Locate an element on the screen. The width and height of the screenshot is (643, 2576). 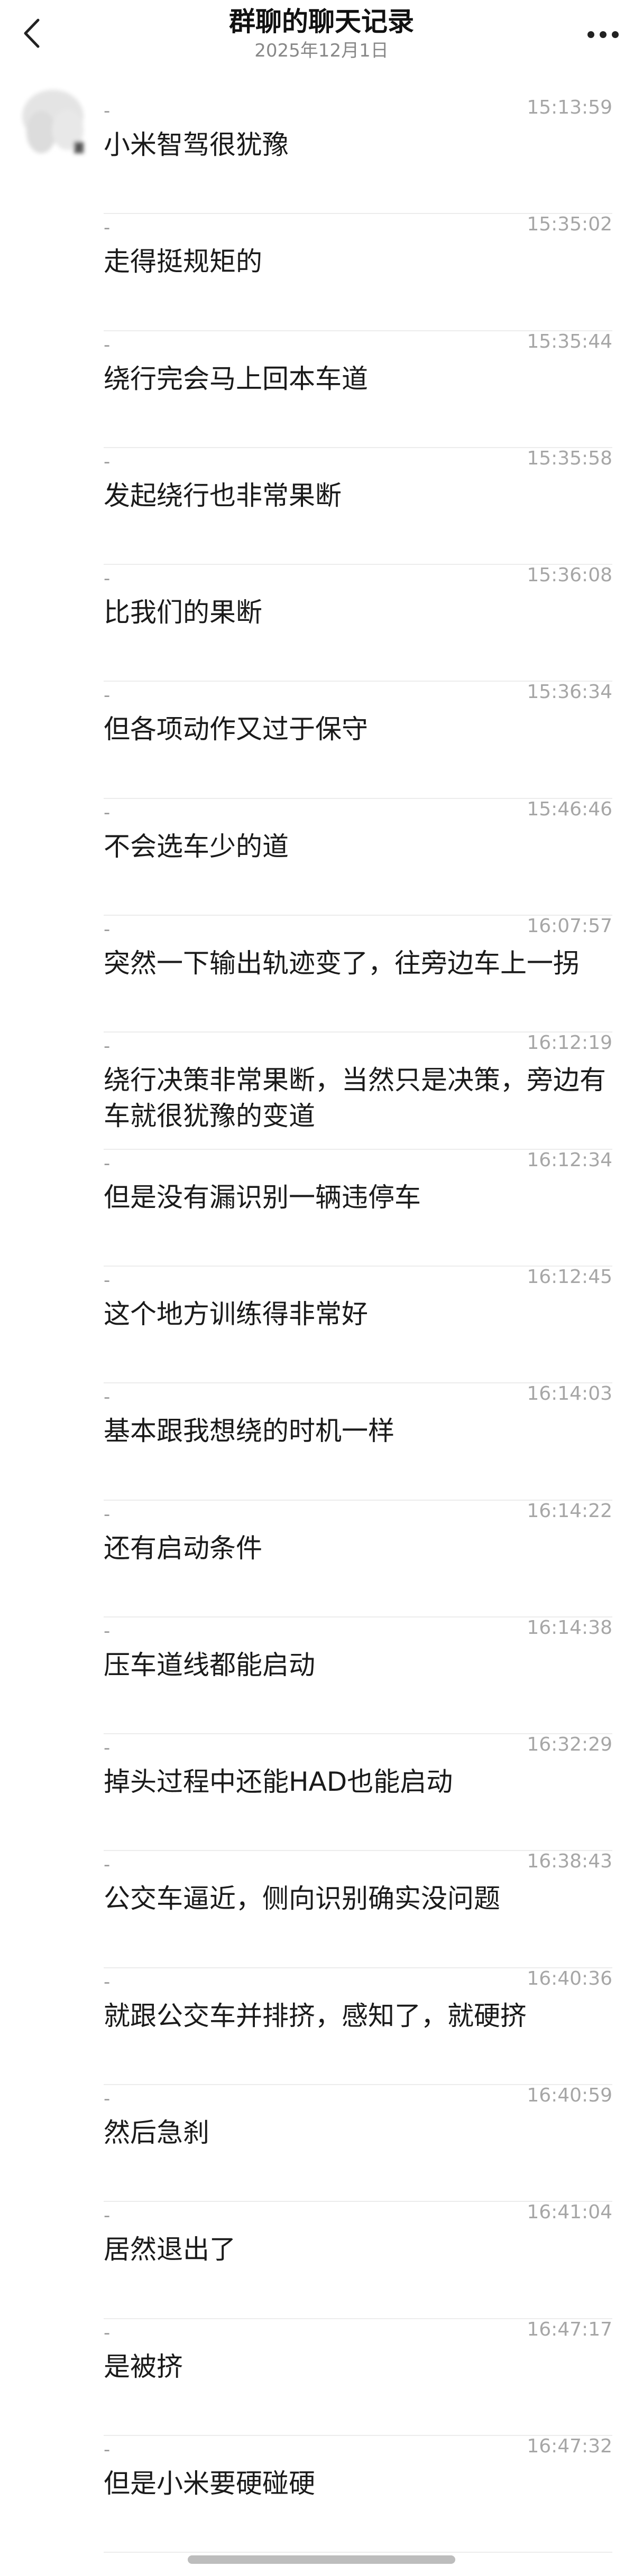
message-time: 15:35:02 is located at coordinates (569, 224).